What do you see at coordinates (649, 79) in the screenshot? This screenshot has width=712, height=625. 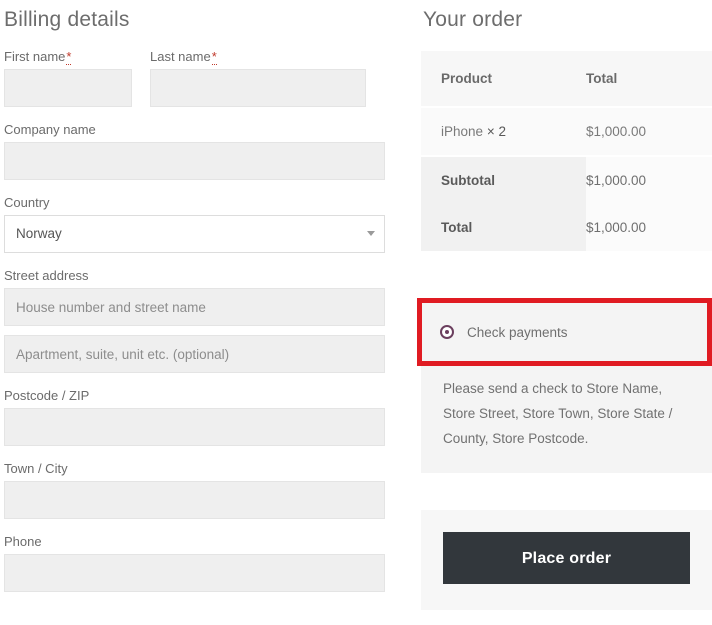 I see `order-header-total: Total` at bounding box center [649, 79].